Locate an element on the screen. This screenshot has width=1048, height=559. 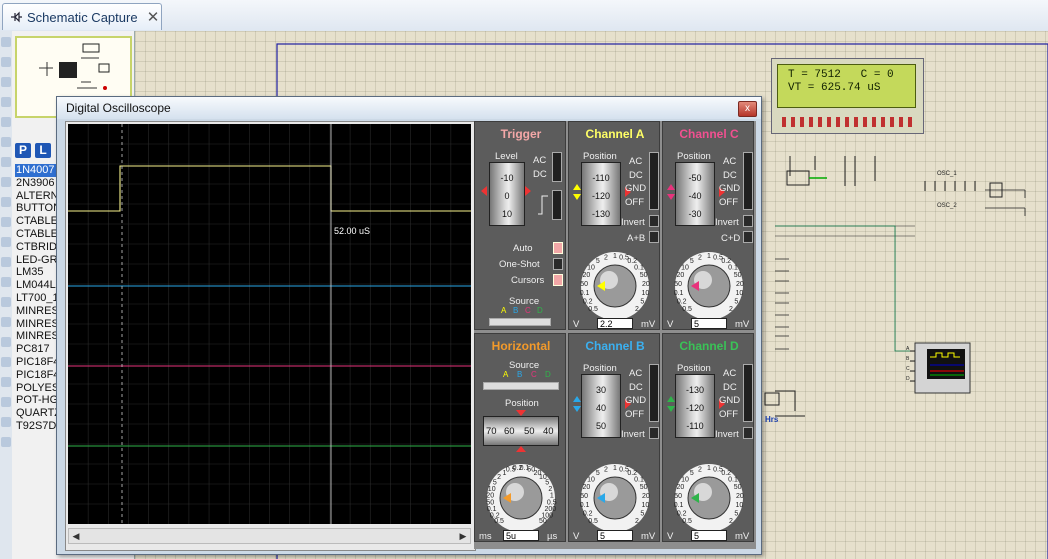
channel-d-volts-dial: 0.50.20.150201052 1 0.50.20.150201052 is located at coordinates (709, 492).